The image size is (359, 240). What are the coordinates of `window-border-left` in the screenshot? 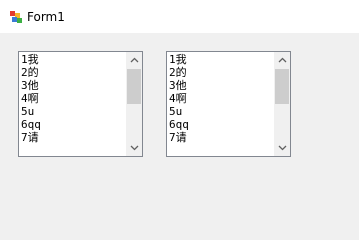 It's located at (4, 125).